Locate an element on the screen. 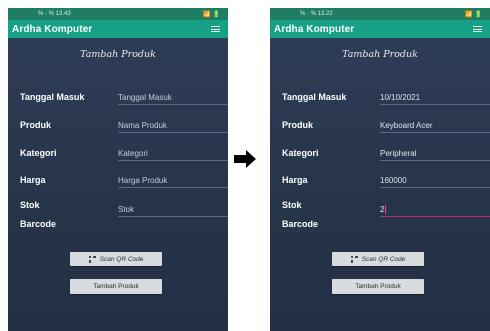  field-stok: Stok Stok is located at coordinates (118, 208).